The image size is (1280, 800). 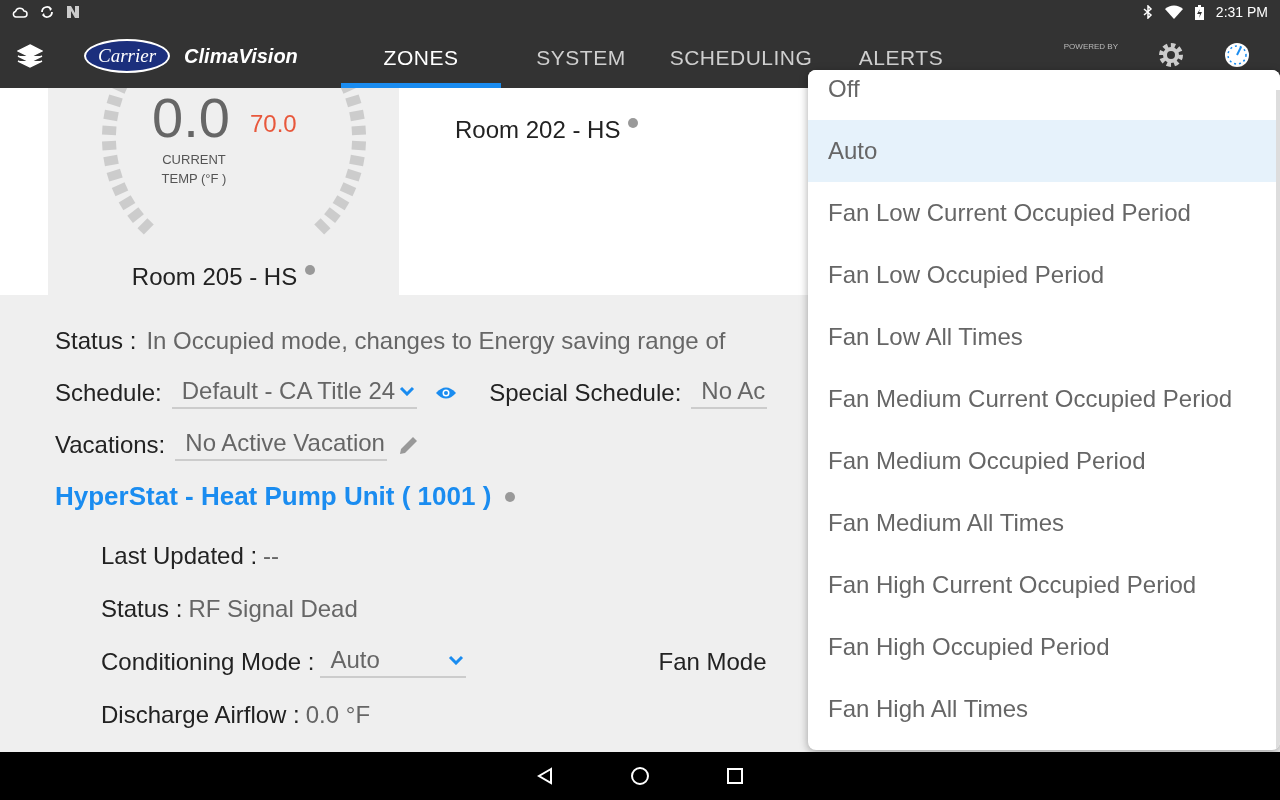 I want to click on settings-icon, so click(x=1171, y=55).